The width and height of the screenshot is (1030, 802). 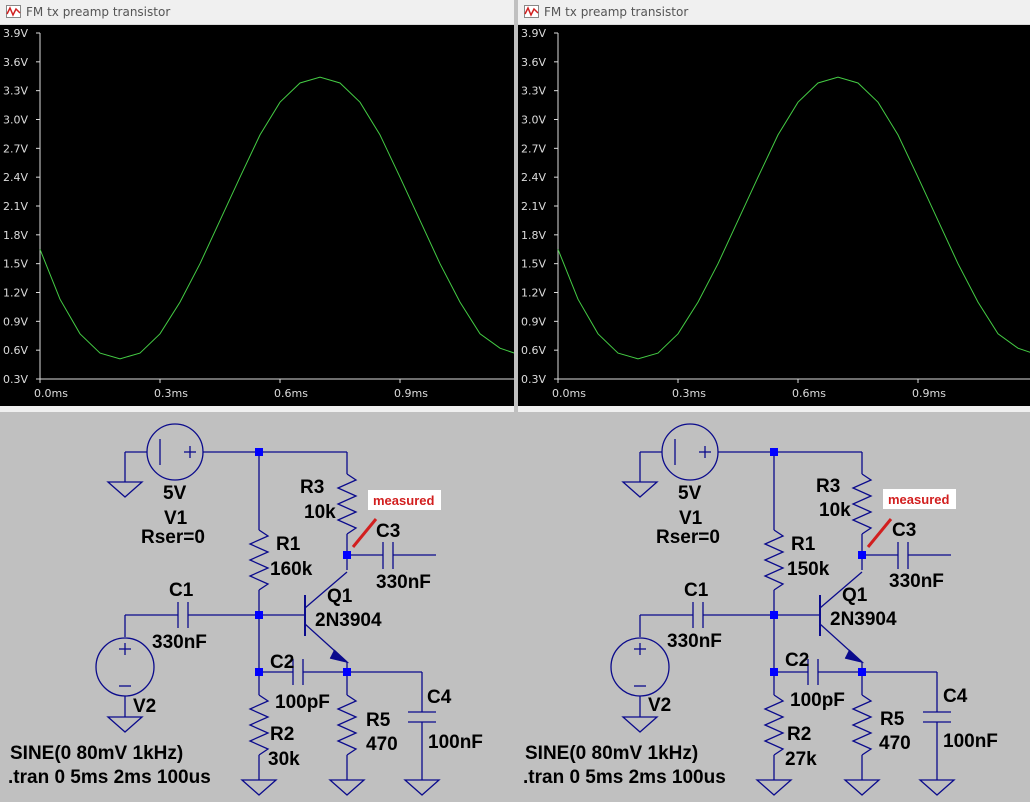 What do you see at coordinates (312, 487) in the screenshot?
I see `r3-name: R3` at bounding box center [312, 487].